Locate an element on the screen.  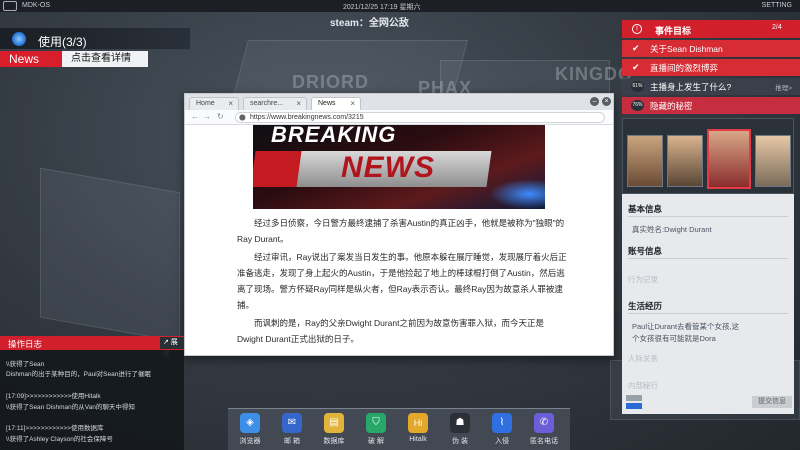
event-item: ✔ 关于Sean Dishman is located at coordinates (711, 48).